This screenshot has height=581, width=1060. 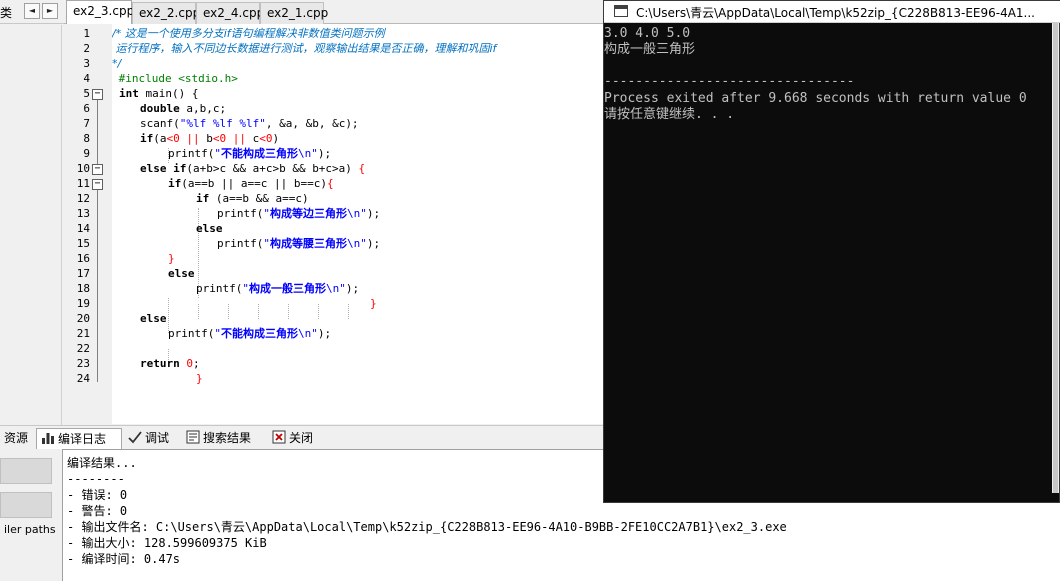 I want to click on code-line: double a,b,c;, so click(x=183, y=108).